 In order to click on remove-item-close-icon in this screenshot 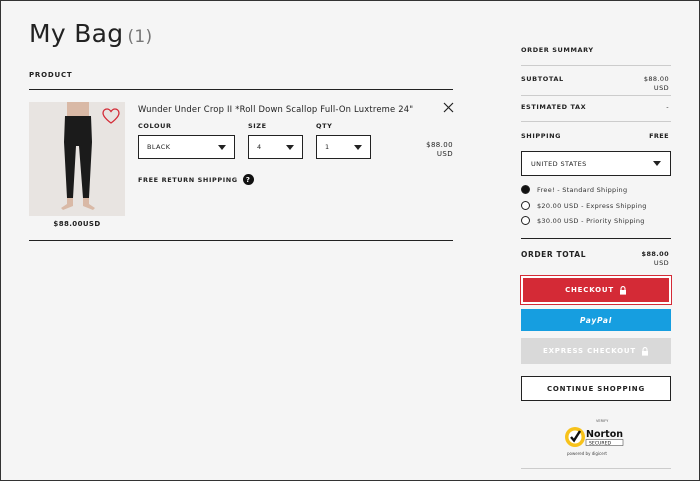, I will do `click(448, 107)`.